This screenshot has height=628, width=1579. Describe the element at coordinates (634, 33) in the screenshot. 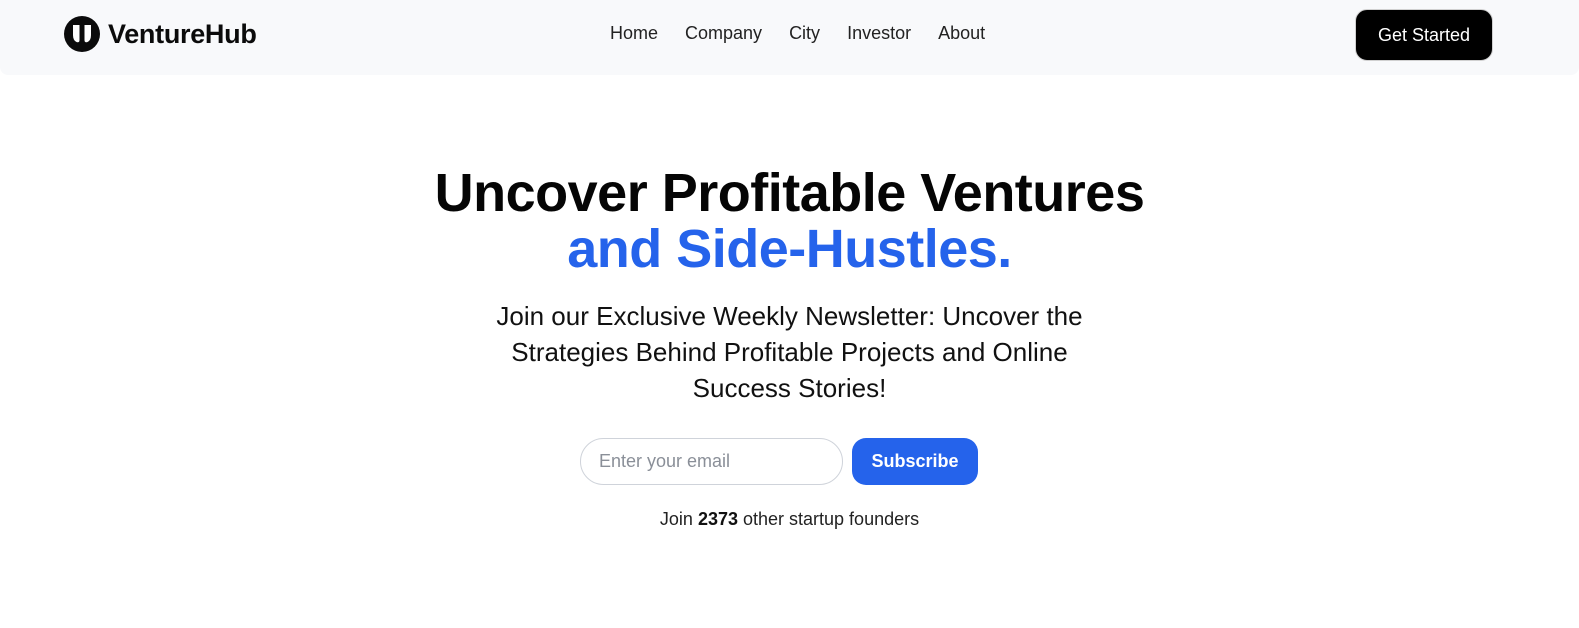

I see `nav-link-home: Home` at that location.